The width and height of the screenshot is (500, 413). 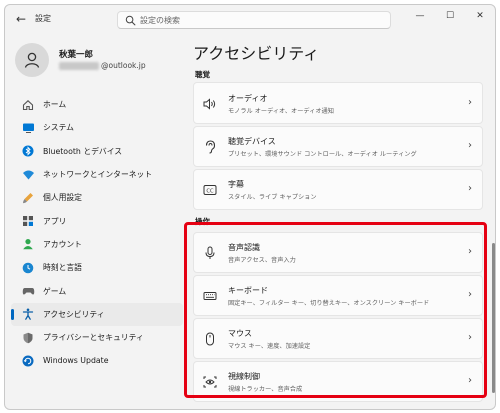 I want to click on eye-control-icon, so click(x=210, y=382).